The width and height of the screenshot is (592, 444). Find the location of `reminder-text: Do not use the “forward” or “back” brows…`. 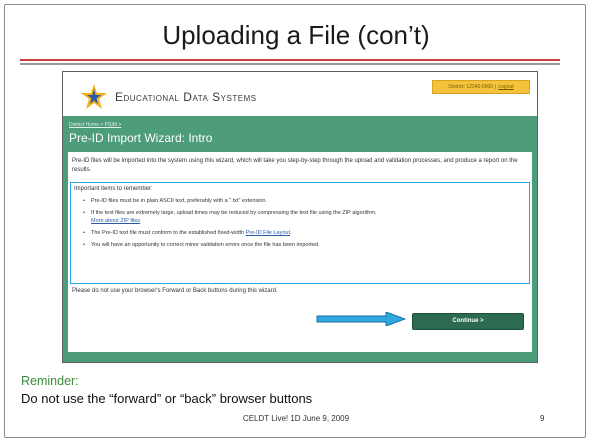

reminder-text: Do not use the “forward” or “back” brows… is located at coordinates (167, 398).